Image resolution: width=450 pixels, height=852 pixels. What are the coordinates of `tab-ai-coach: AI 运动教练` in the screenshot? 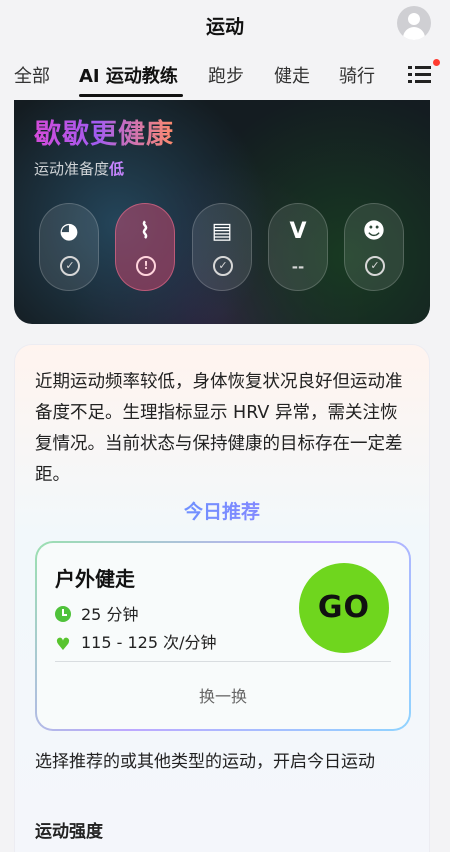 It's located at (128, 75).